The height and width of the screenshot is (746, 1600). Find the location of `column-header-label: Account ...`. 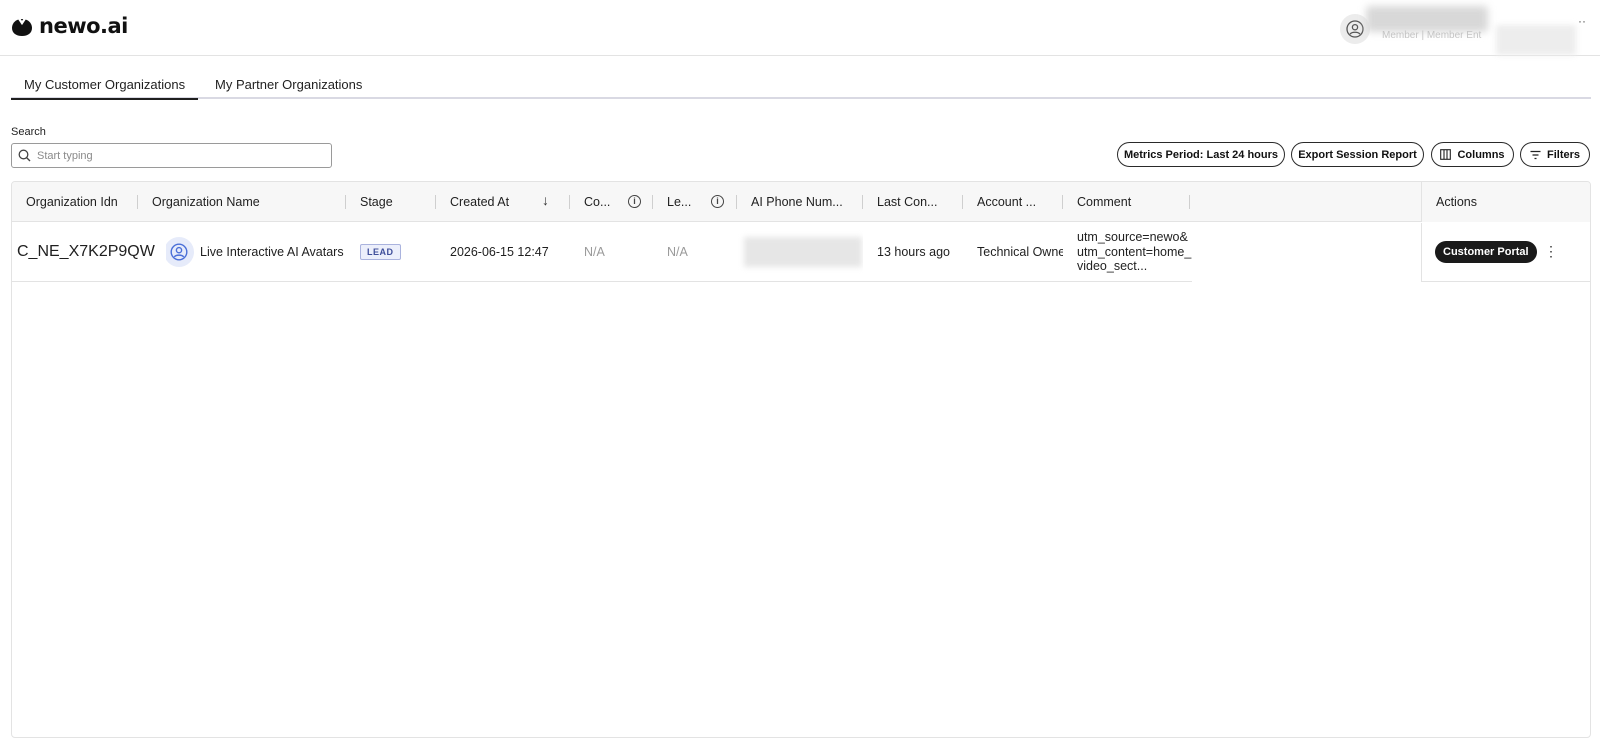

column-header-label: Account ... is located at coordinates (1007, 202).